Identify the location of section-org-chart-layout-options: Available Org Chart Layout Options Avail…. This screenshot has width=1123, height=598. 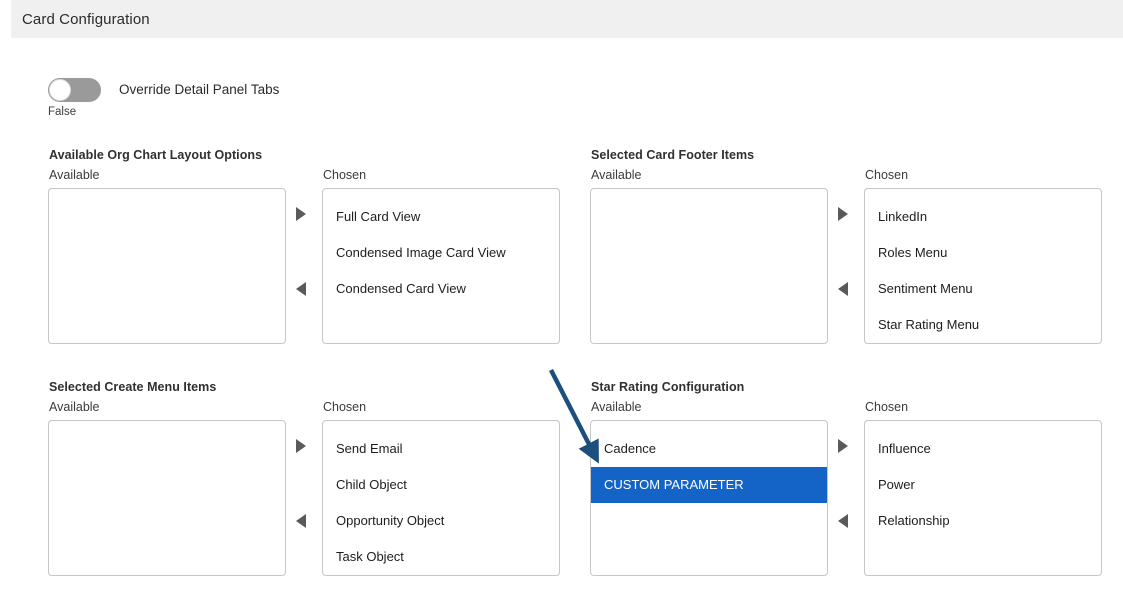
(304, 246).